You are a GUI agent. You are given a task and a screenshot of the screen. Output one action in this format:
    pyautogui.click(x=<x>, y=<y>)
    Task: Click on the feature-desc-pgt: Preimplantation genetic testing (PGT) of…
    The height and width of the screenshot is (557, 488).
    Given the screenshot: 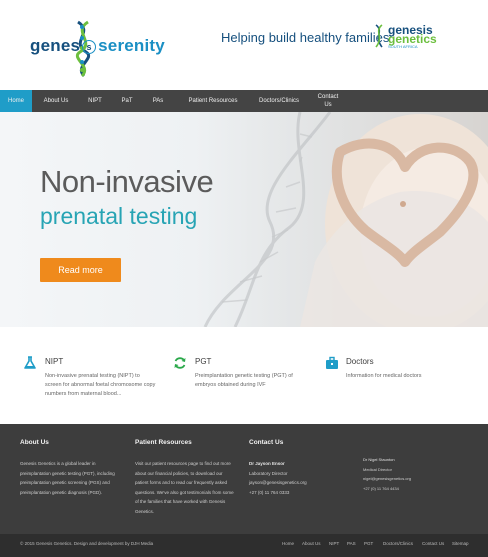 What is the action you would take?
    pyautogui.click(x=244, y=380)
    